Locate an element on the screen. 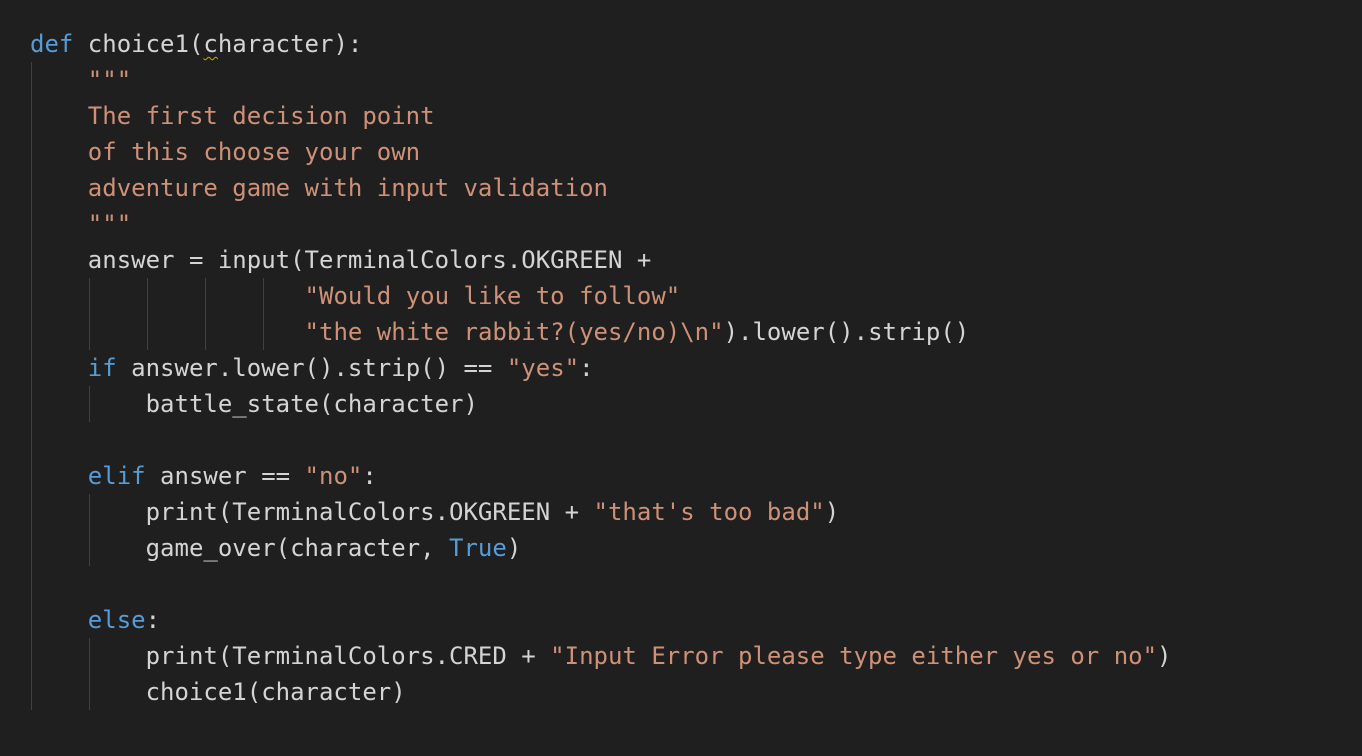  string-token: adventure game with input validation is located at coordinates (319, 188).